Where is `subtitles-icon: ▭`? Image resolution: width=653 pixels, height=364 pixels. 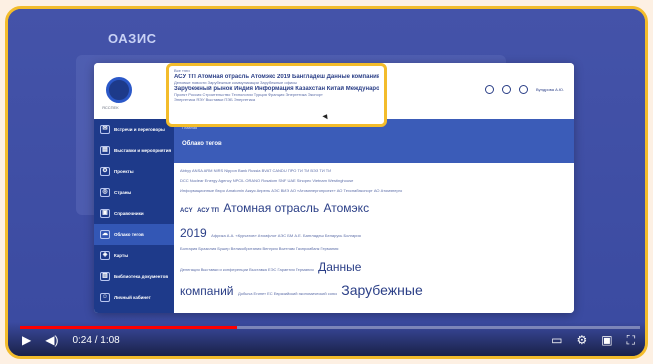
subtitles-icon: ▭ is located at coordinates (556, 340).